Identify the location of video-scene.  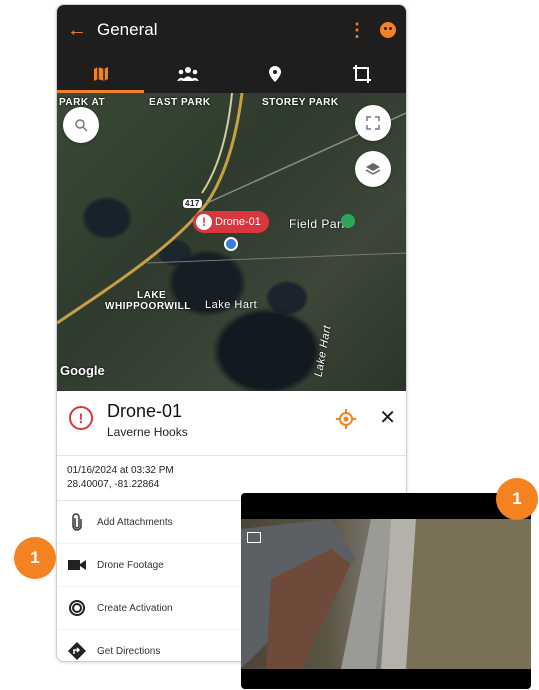
(386, 594).